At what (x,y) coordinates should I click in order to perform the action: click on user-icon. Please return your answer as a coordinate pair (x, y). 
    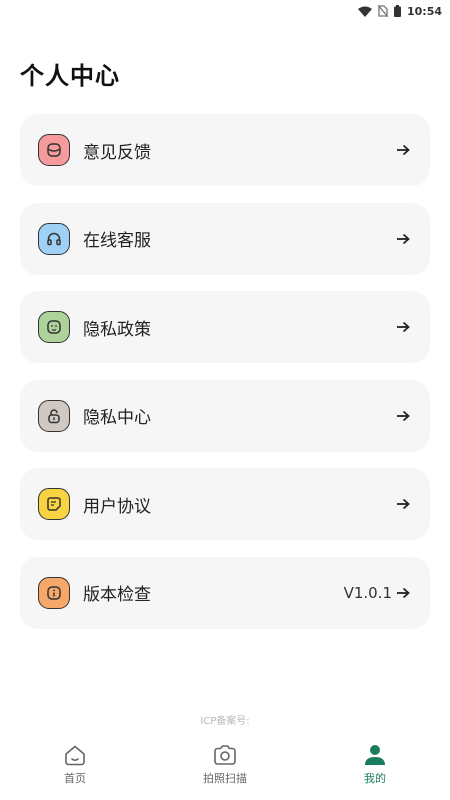
    Looking at the image, I should click on (375, 755).